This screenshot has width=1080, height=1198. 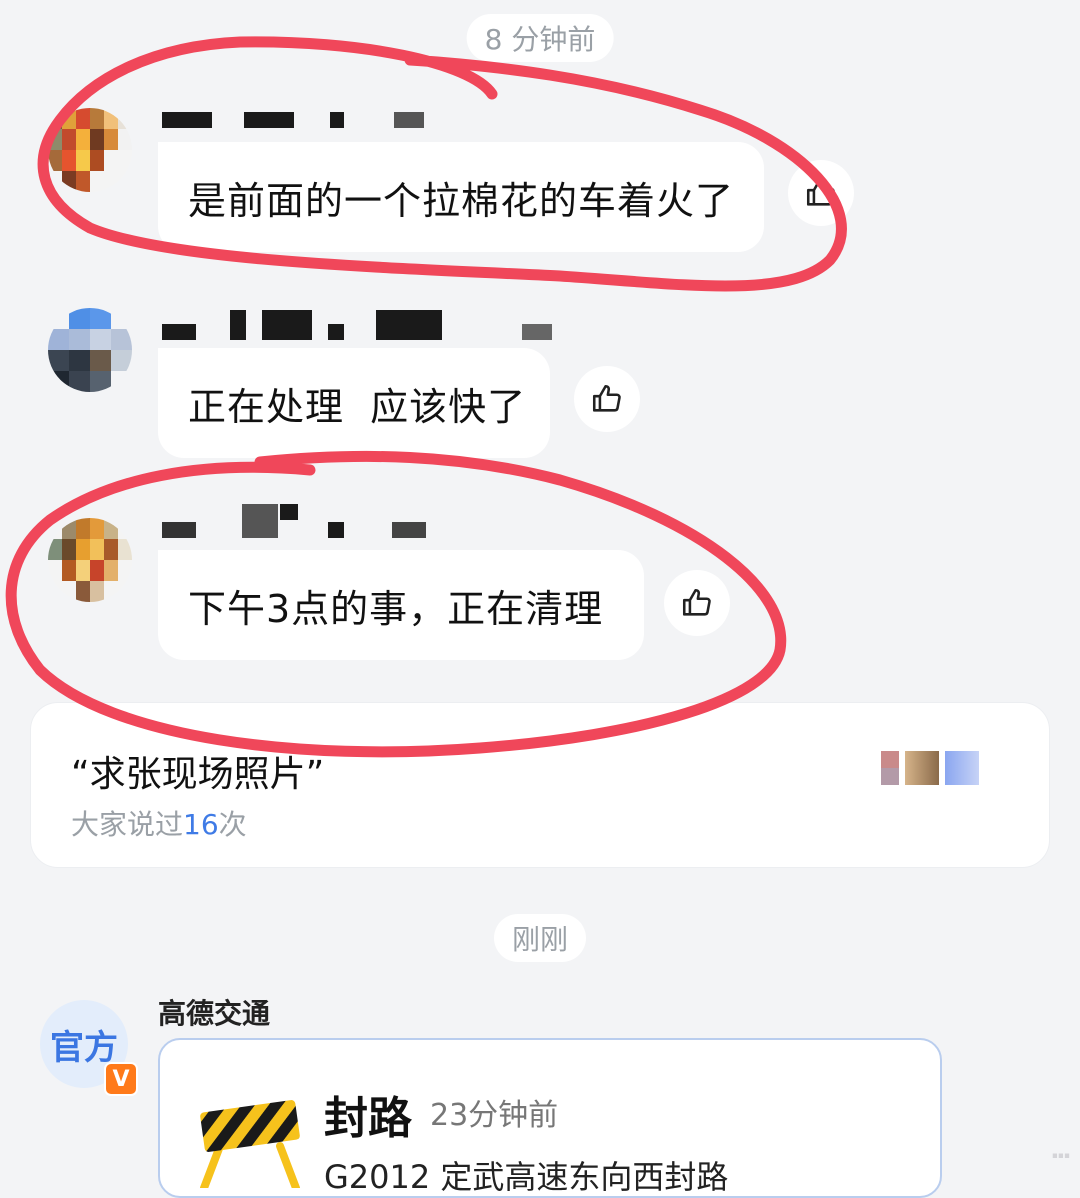 I want to click on quote-count-prefix: 大家说过, so click(x=127, y=824).